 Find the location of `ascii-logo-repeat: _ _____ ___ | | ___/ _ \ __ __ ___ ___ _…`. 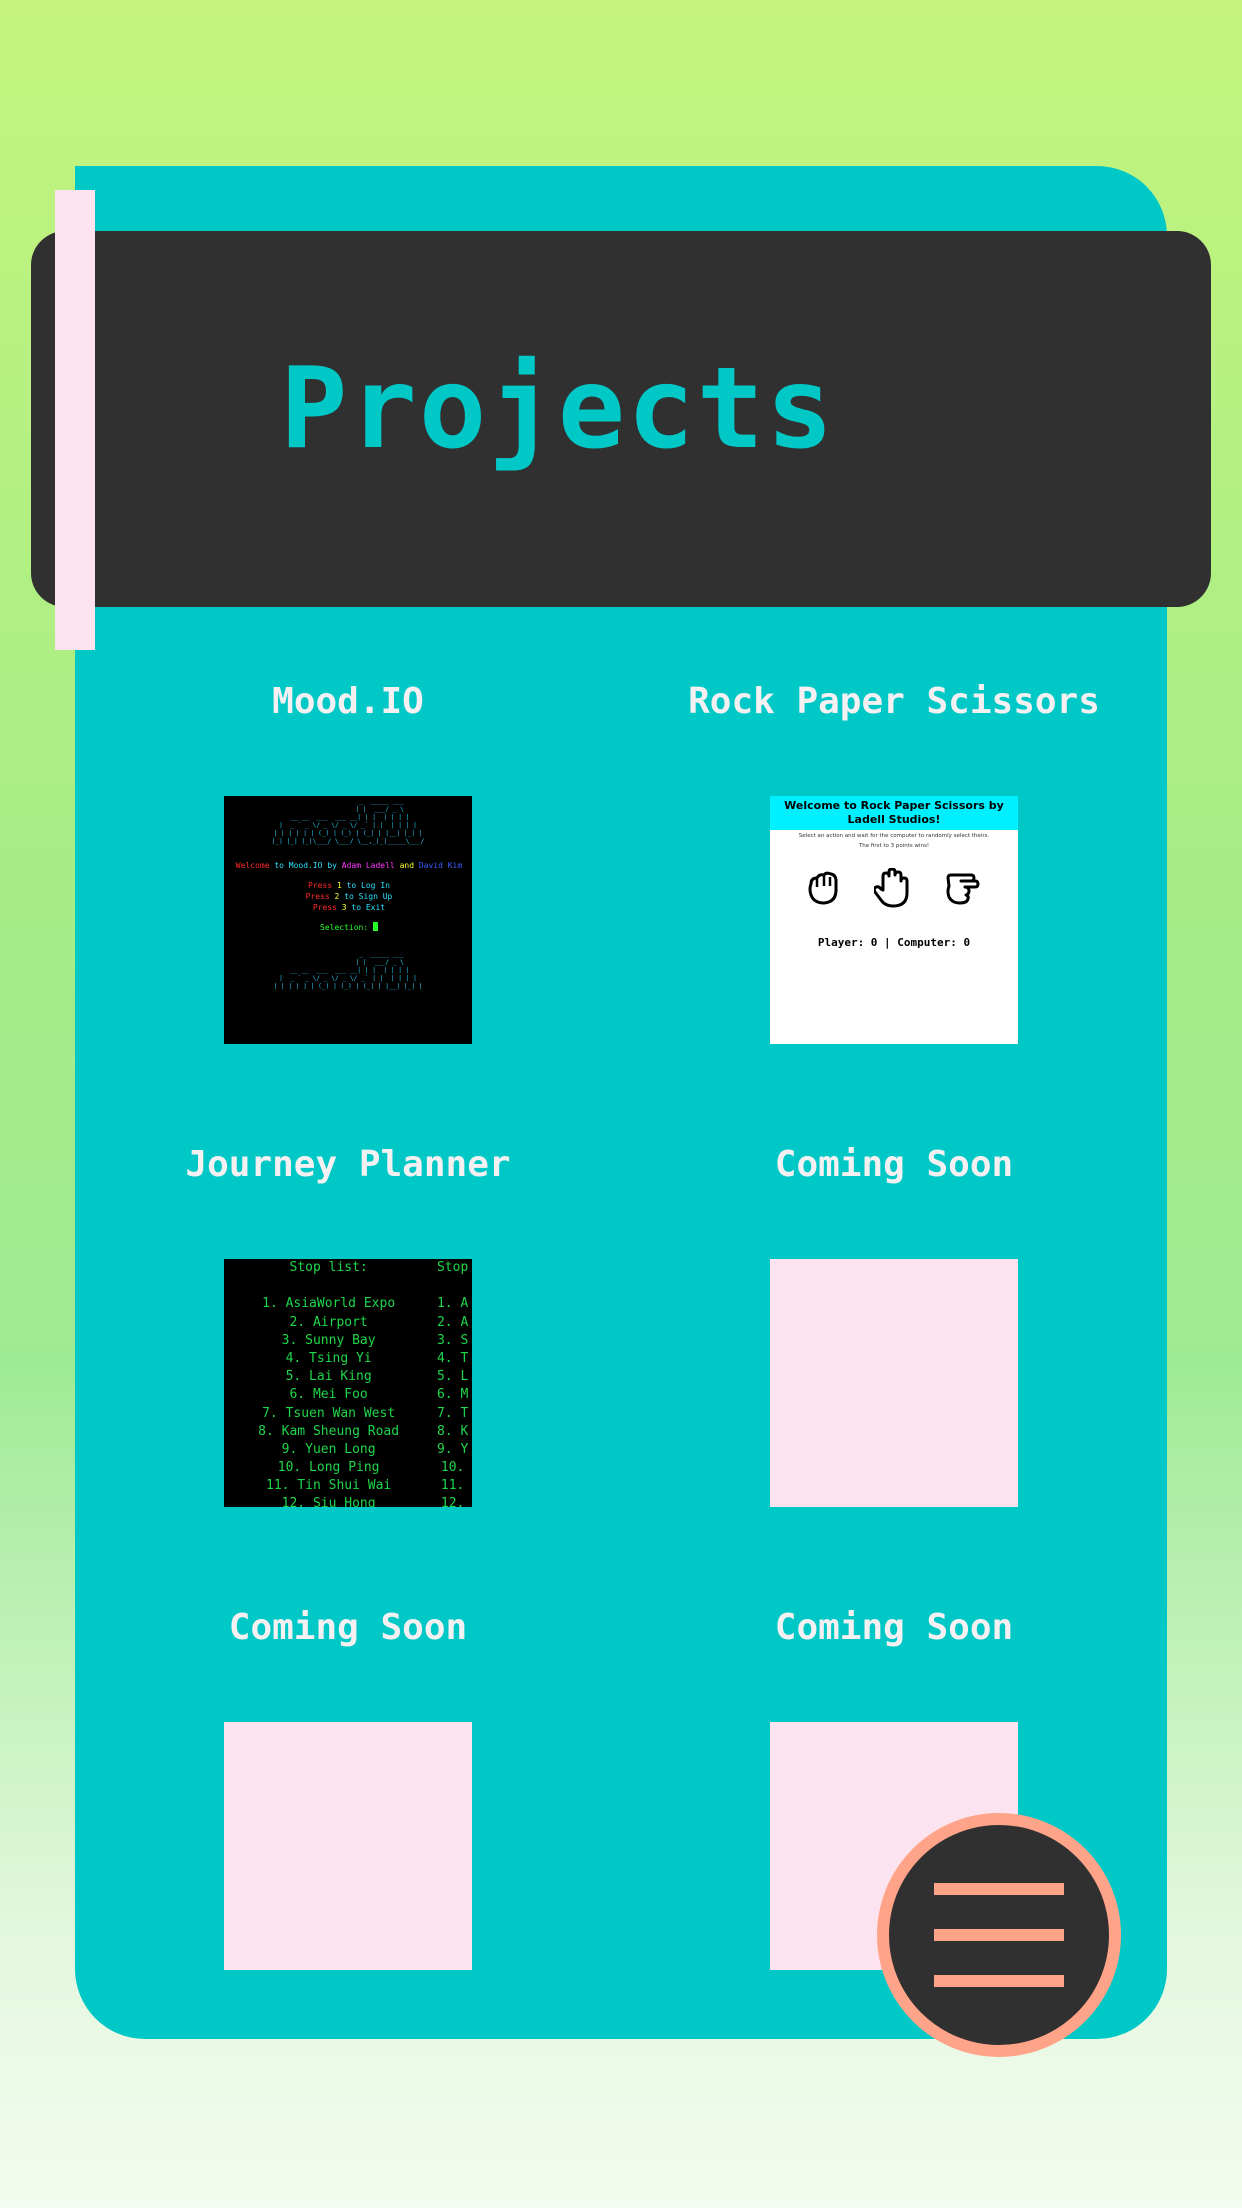

ascii-logo-repeat: _ _____ ___ | | ___/ _ \ __ __ ___ ___ _… is located at coordinates (348, 970).